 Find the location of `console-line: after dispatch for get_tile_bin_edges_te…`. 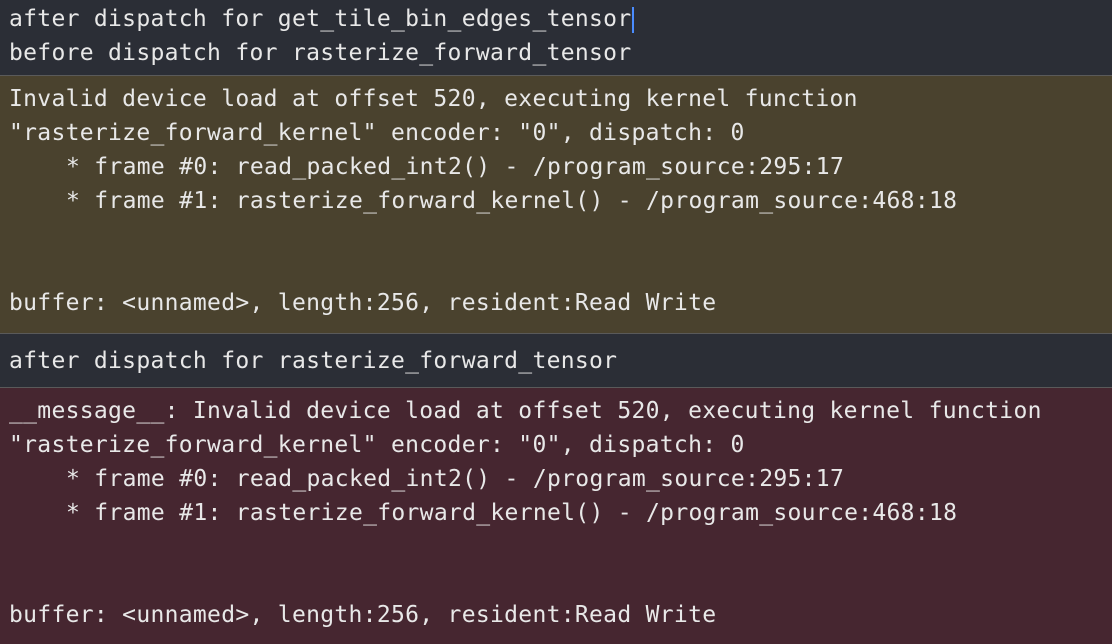

console-line: after dispatch for get_tile_bin_edges_te… is located at coordinates (556, 19).